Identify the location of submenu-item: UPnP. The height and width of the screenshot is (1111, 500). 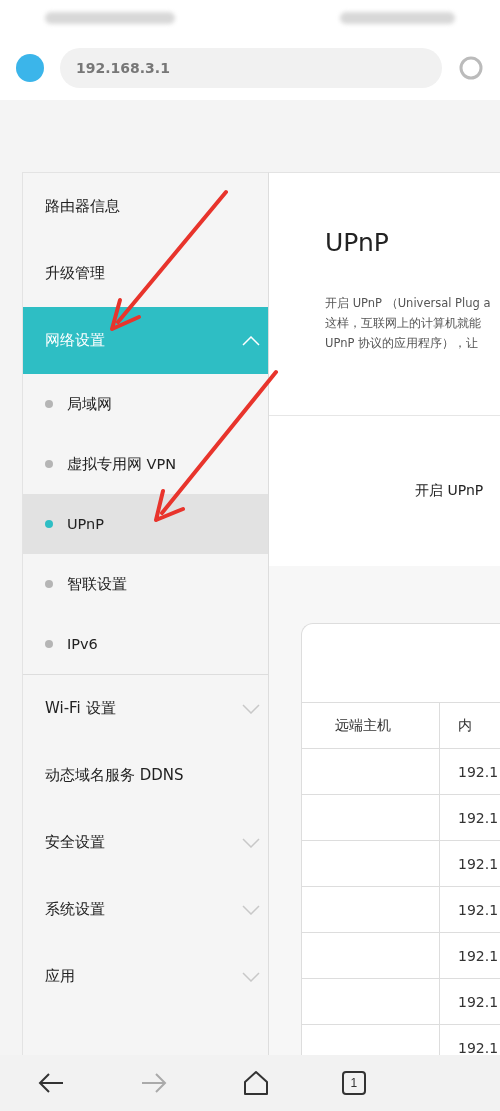
(145, 524).